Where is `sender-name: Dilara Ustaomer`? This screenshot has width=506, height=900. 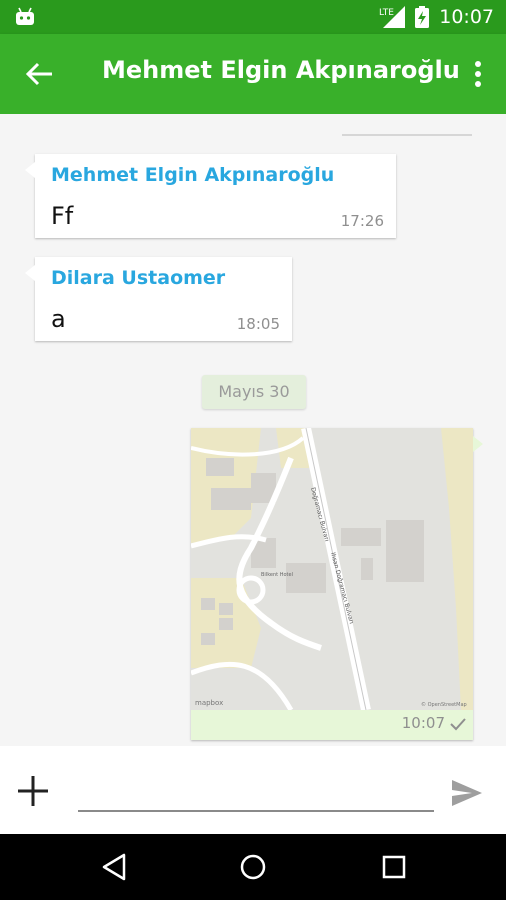 sender-name: Dilara Ustaomer is located at coordinates (138, 278).